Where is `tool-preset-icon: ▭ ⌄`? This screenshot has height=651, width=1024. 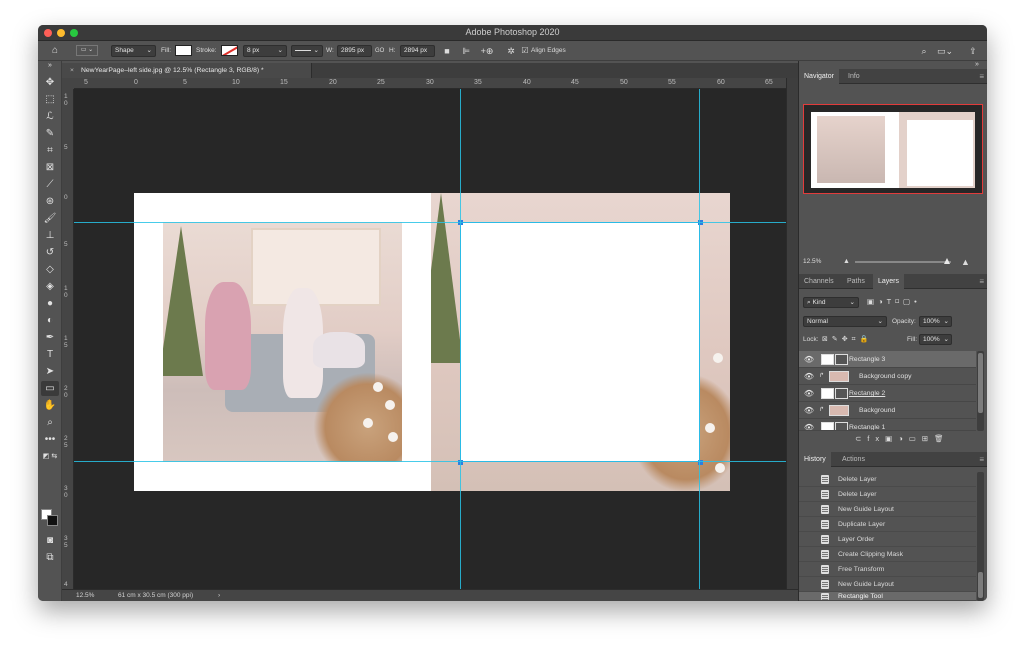
tool-preset-icon: ▭ ⌄ is located at coordinates (87, 50).